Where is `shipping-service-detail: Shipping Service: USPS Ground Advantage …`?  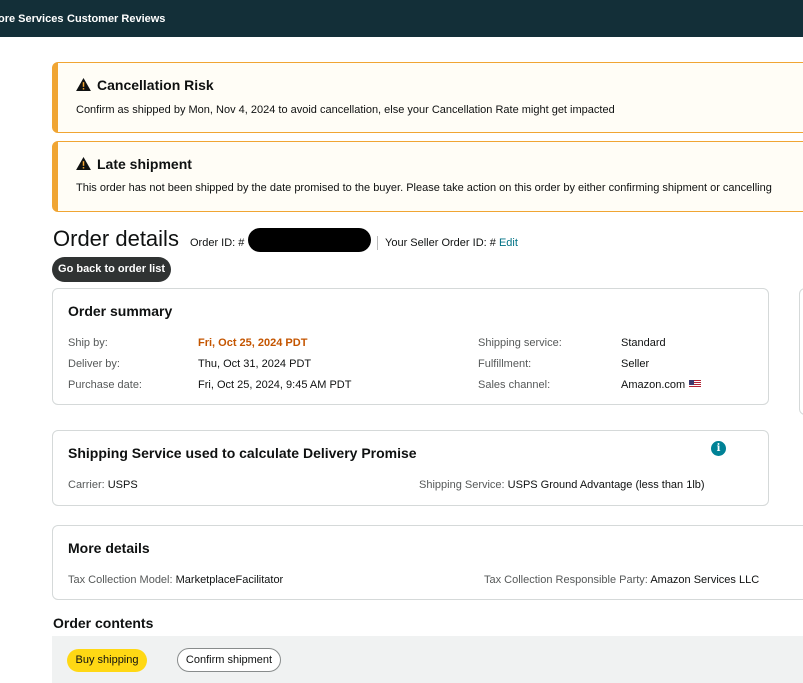 shipping-service-detail: Shipping Service: USPS Ground Advantage … is located at coordinates (562, 485).